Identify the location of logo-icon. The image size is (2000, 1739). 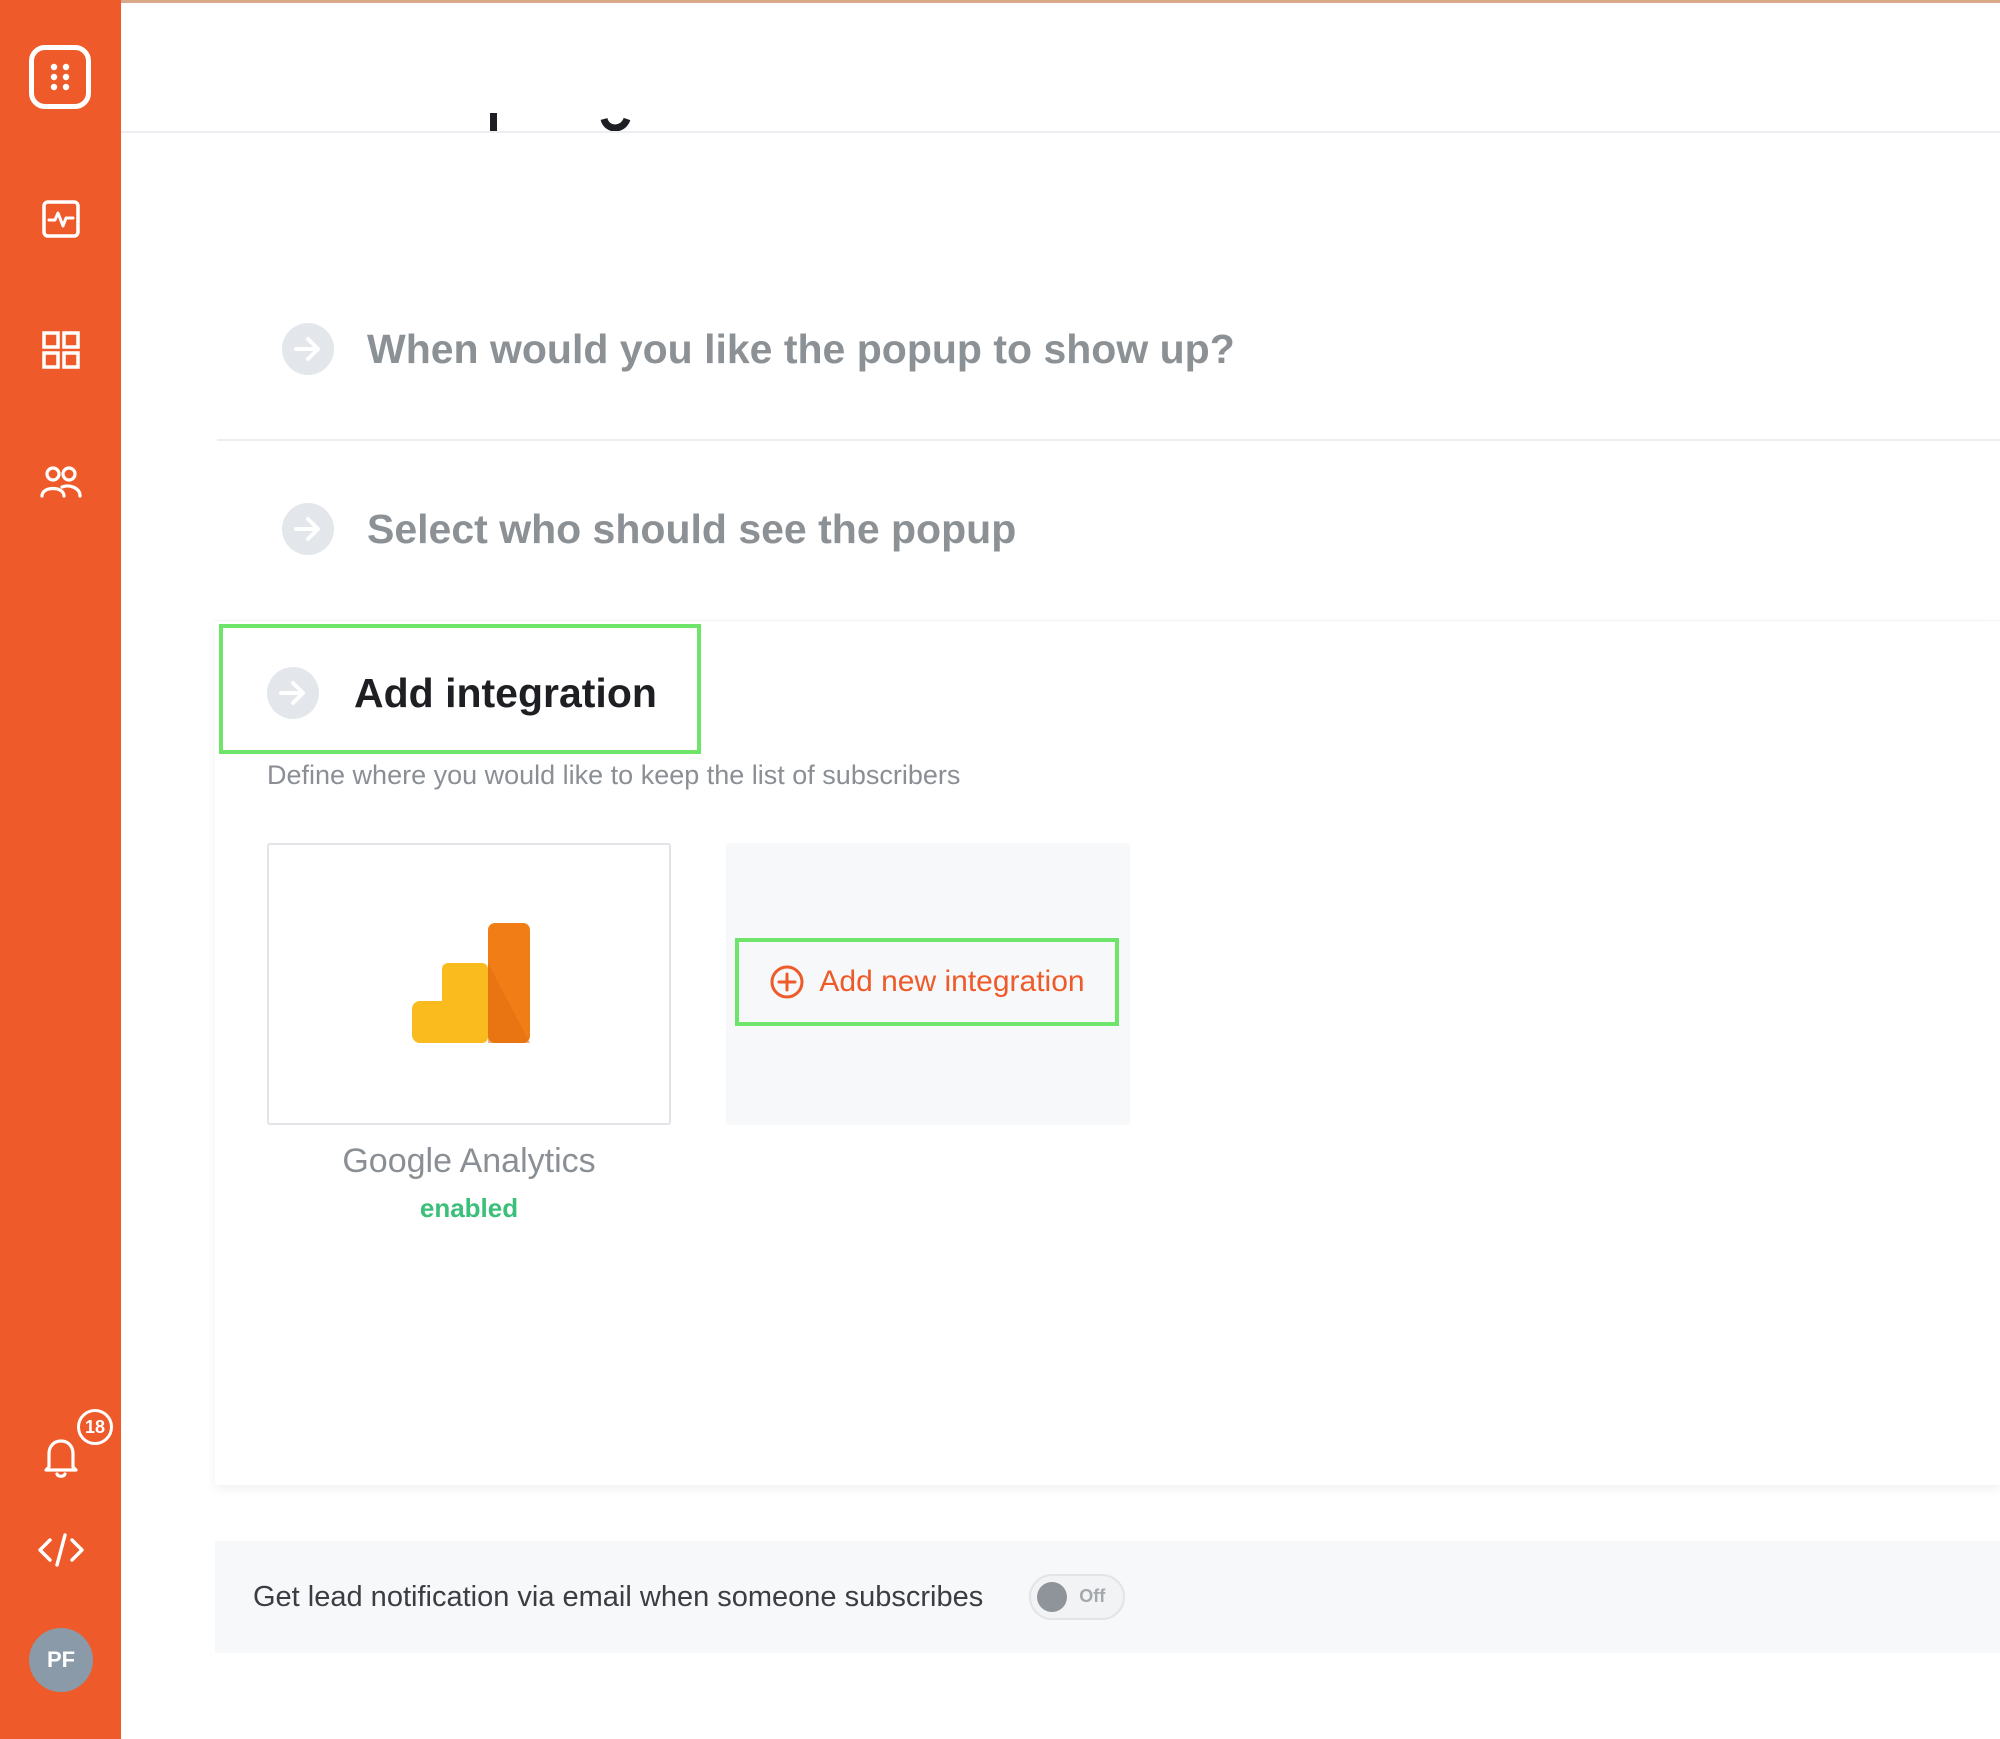
(60, 77).